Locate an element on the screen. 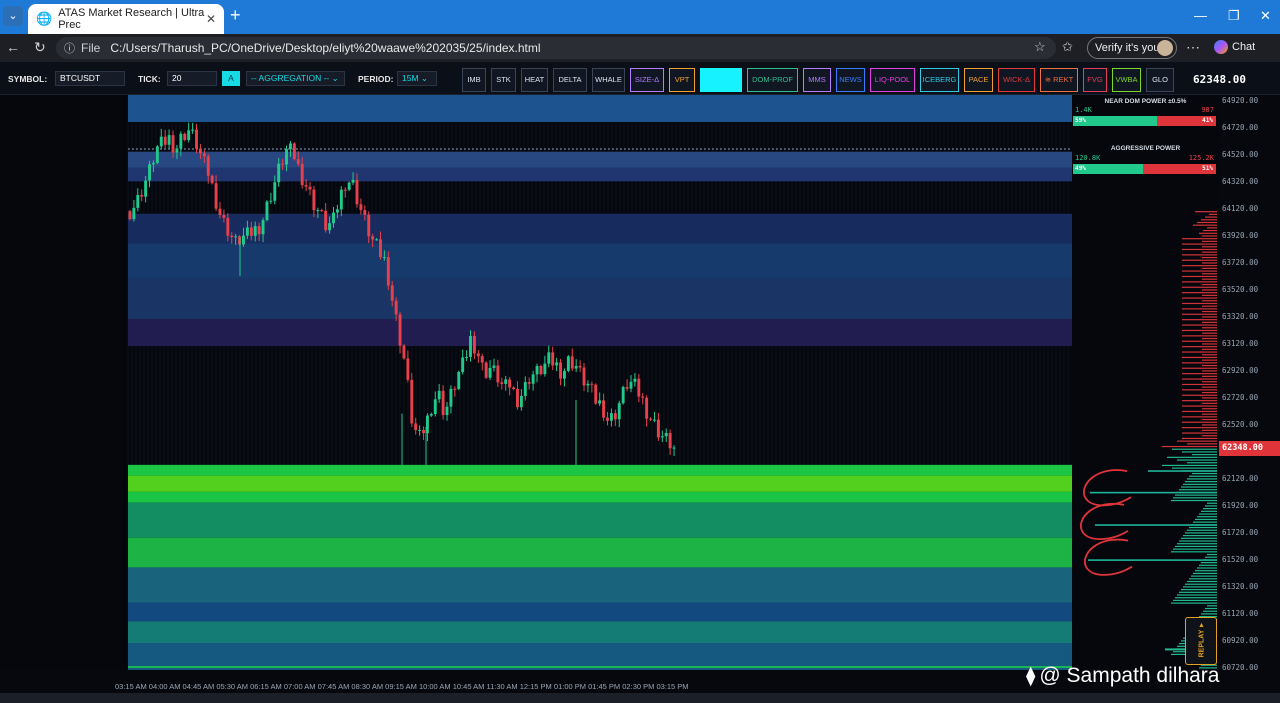 Image resolution: width=1280 pixels, height=703 pixels. indicator-button-imb: IMB is located at coordinates (474, 80).